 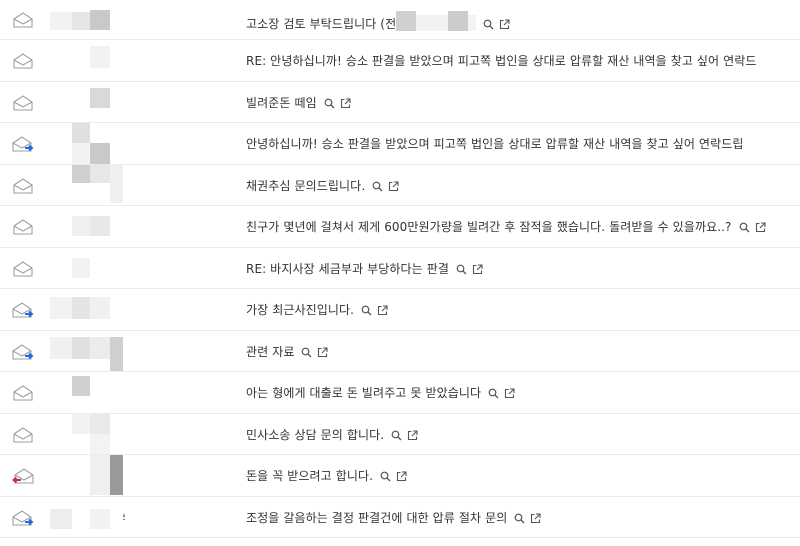 I want to click on mail-row: 아는 형에게 대출로 돈 빌려주고 못 받았습니다, so click(x=400, y=393).